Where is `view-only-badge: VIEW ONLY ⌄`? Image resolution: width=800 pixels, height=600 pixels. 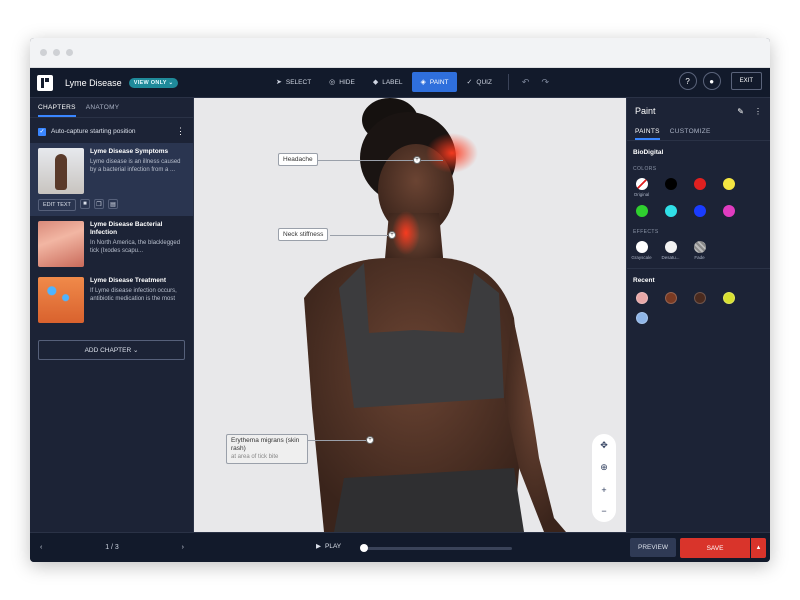
view-only-badge: VIEW ONLY ⌄ is located at coordinates (153, 82).